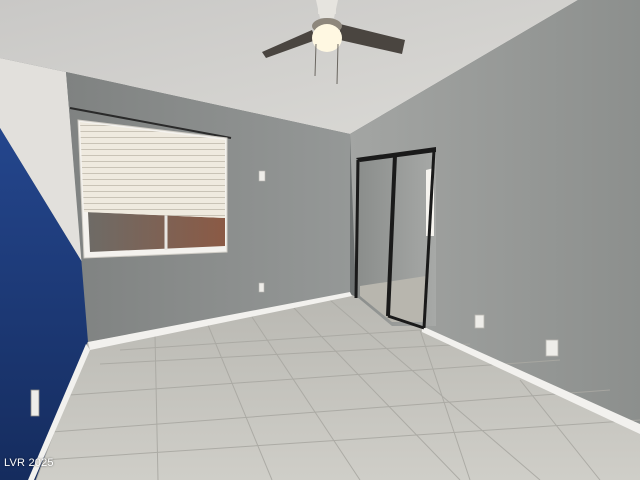  What do you see at coordinates (395, 238) in the screenshot?
I see `mirrored-closet-doors` at bounding box center [395, 238].